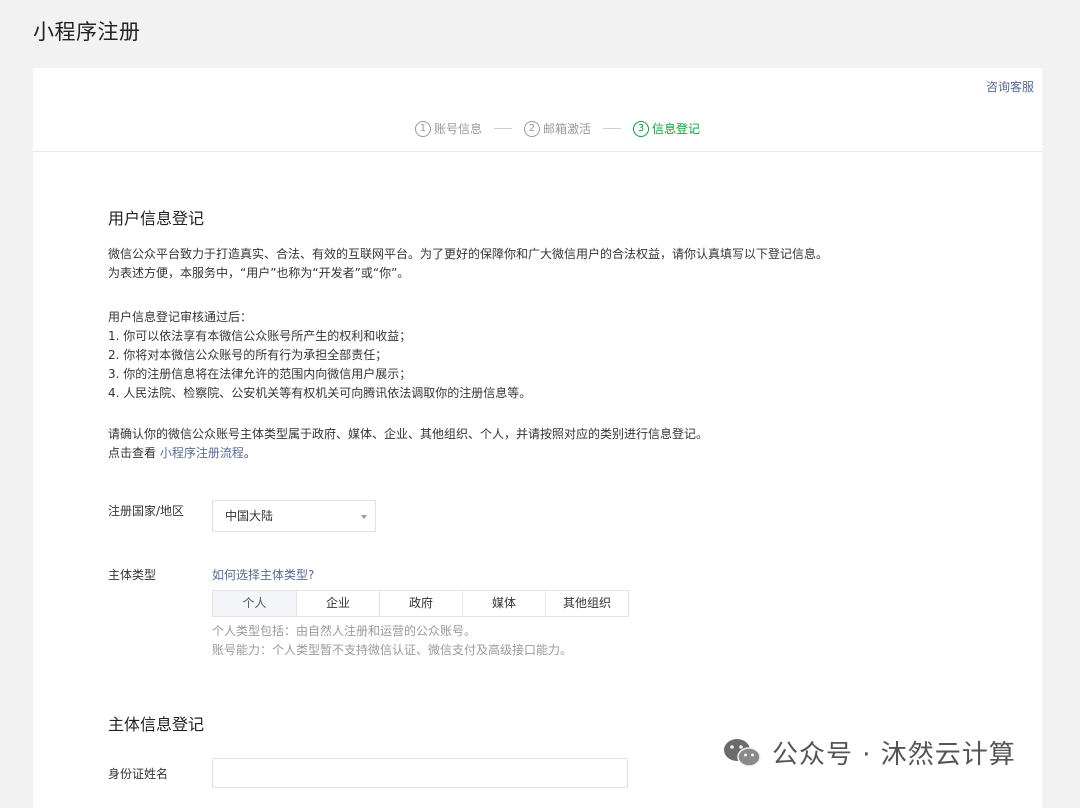 This screenshot has height=808, width=1080. Describe the element at coordinates (138, 774) in the screenshot. I see `id-name-label: 身份证姓名` at that location.